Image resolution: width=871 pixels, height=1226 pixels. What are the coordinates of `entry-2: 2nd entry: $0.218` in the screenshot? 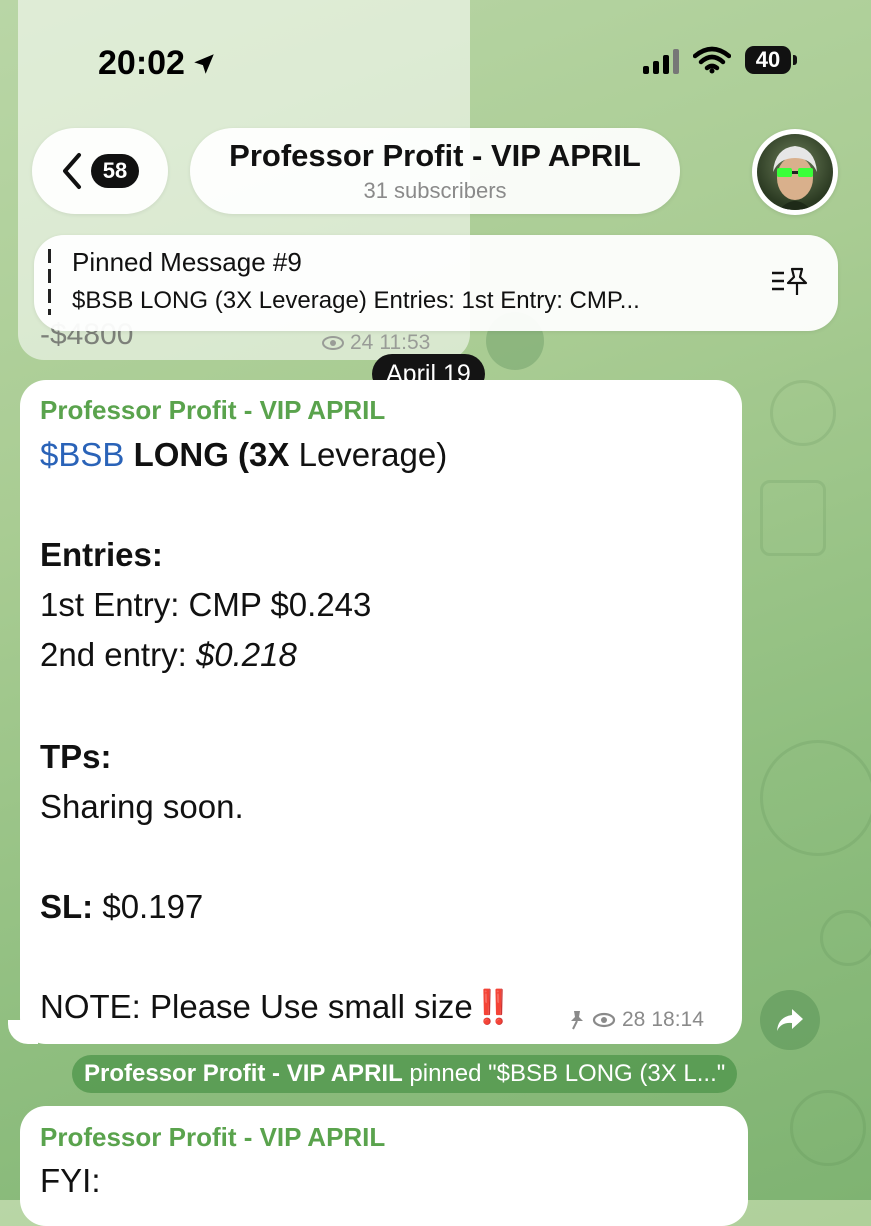 It's located at (168, 655).